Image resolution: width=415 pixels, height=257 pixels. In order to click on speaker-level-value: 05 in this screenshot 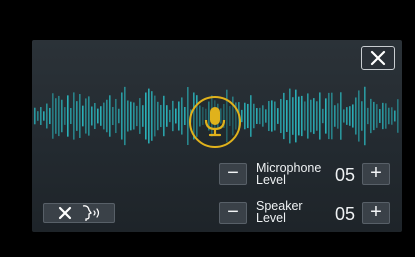, I will do `click(345, 214)`.